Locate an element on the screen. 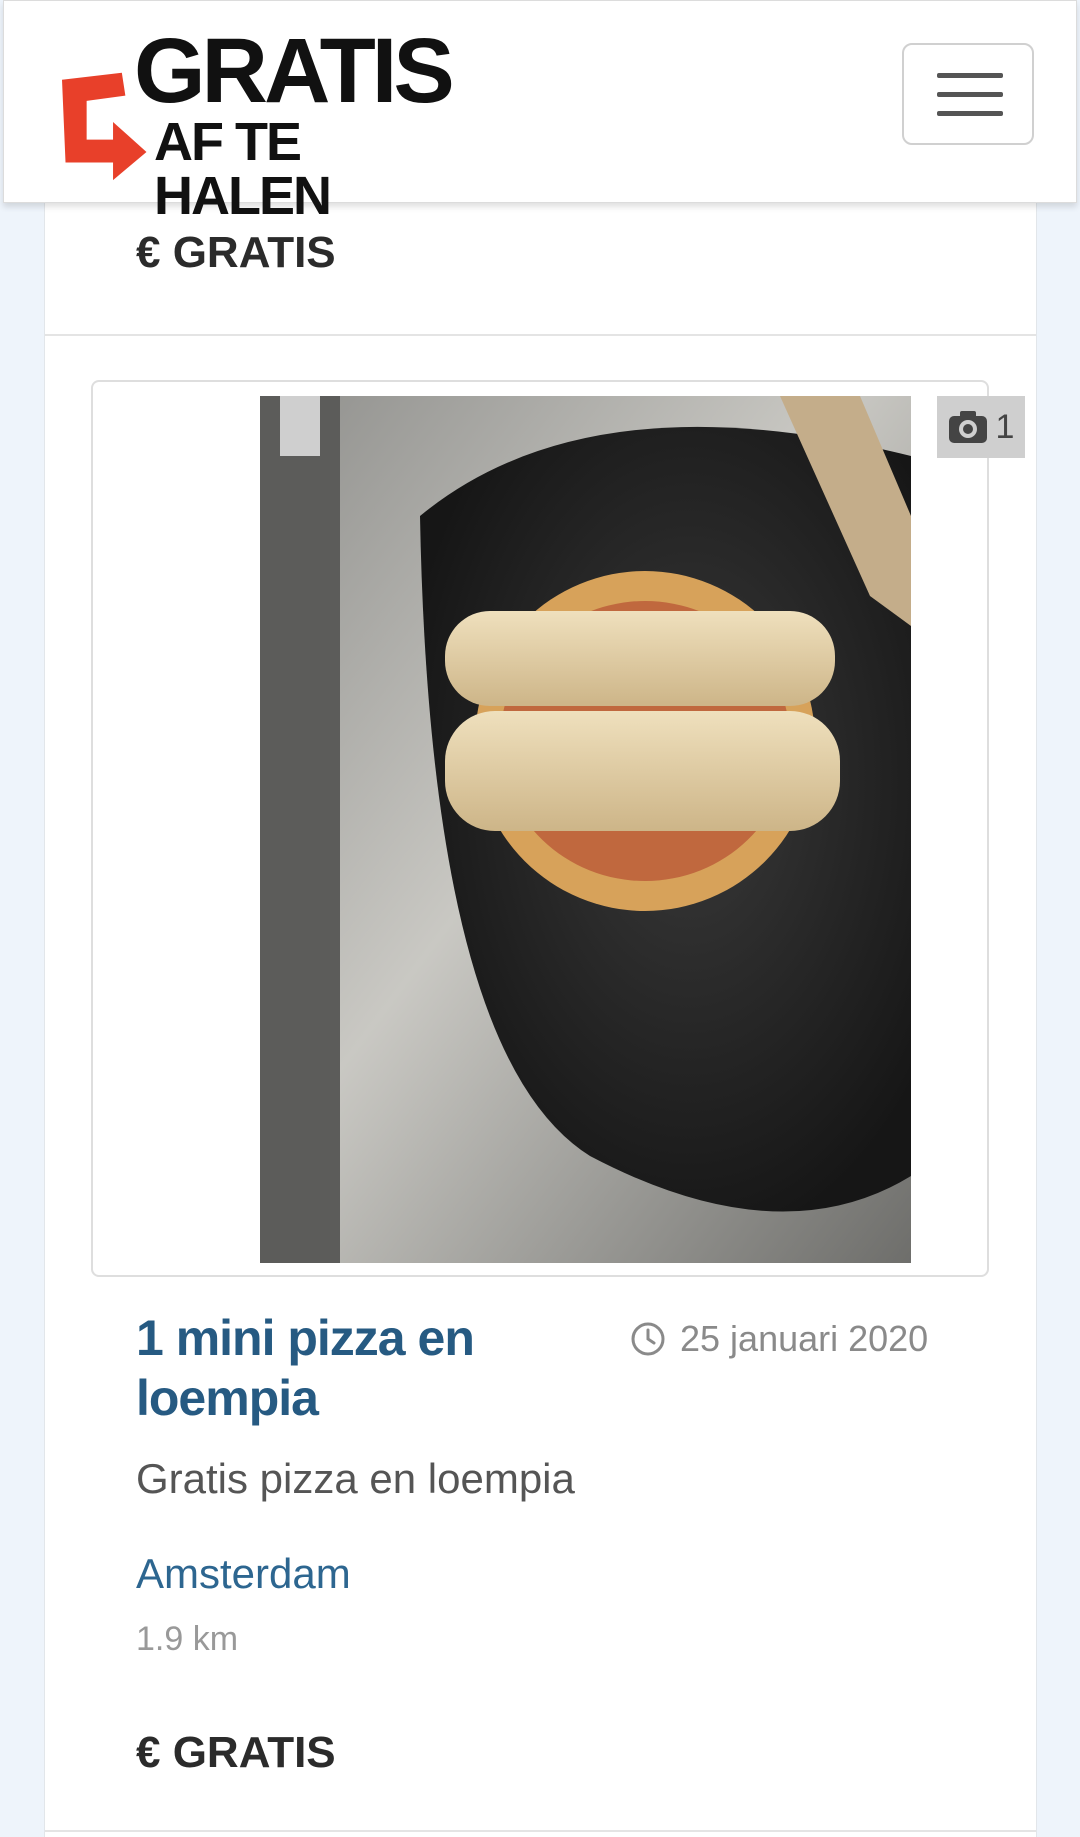  listing-description: Gratis pizza en loempia is located at coordinates (355, 1478).